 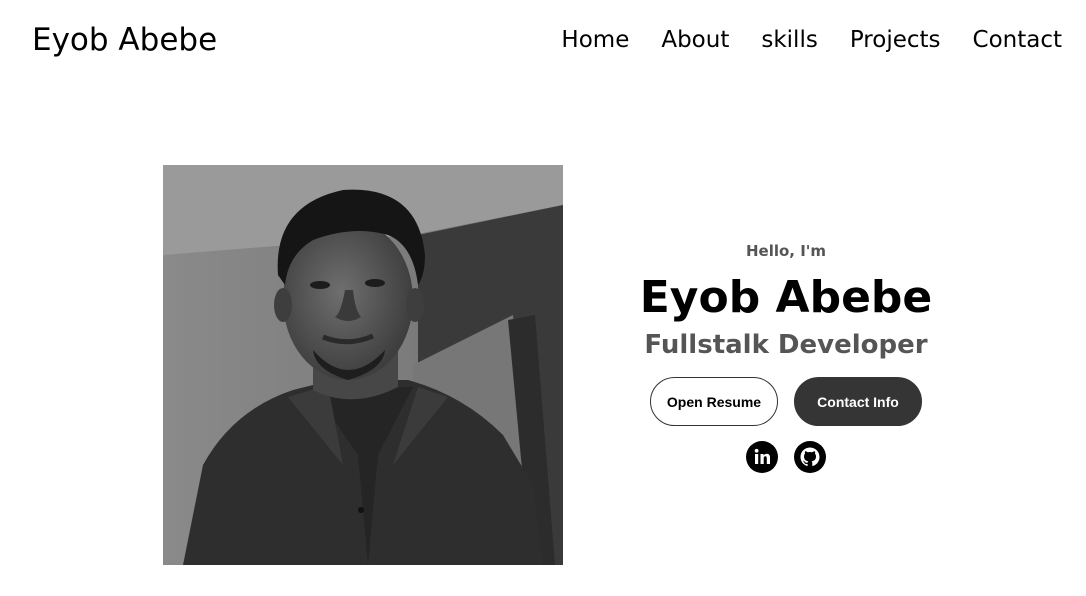 What do you see at coordinates (810, 457) in the screenshot?
I see `github-icon` at bounding box center [810, 457].